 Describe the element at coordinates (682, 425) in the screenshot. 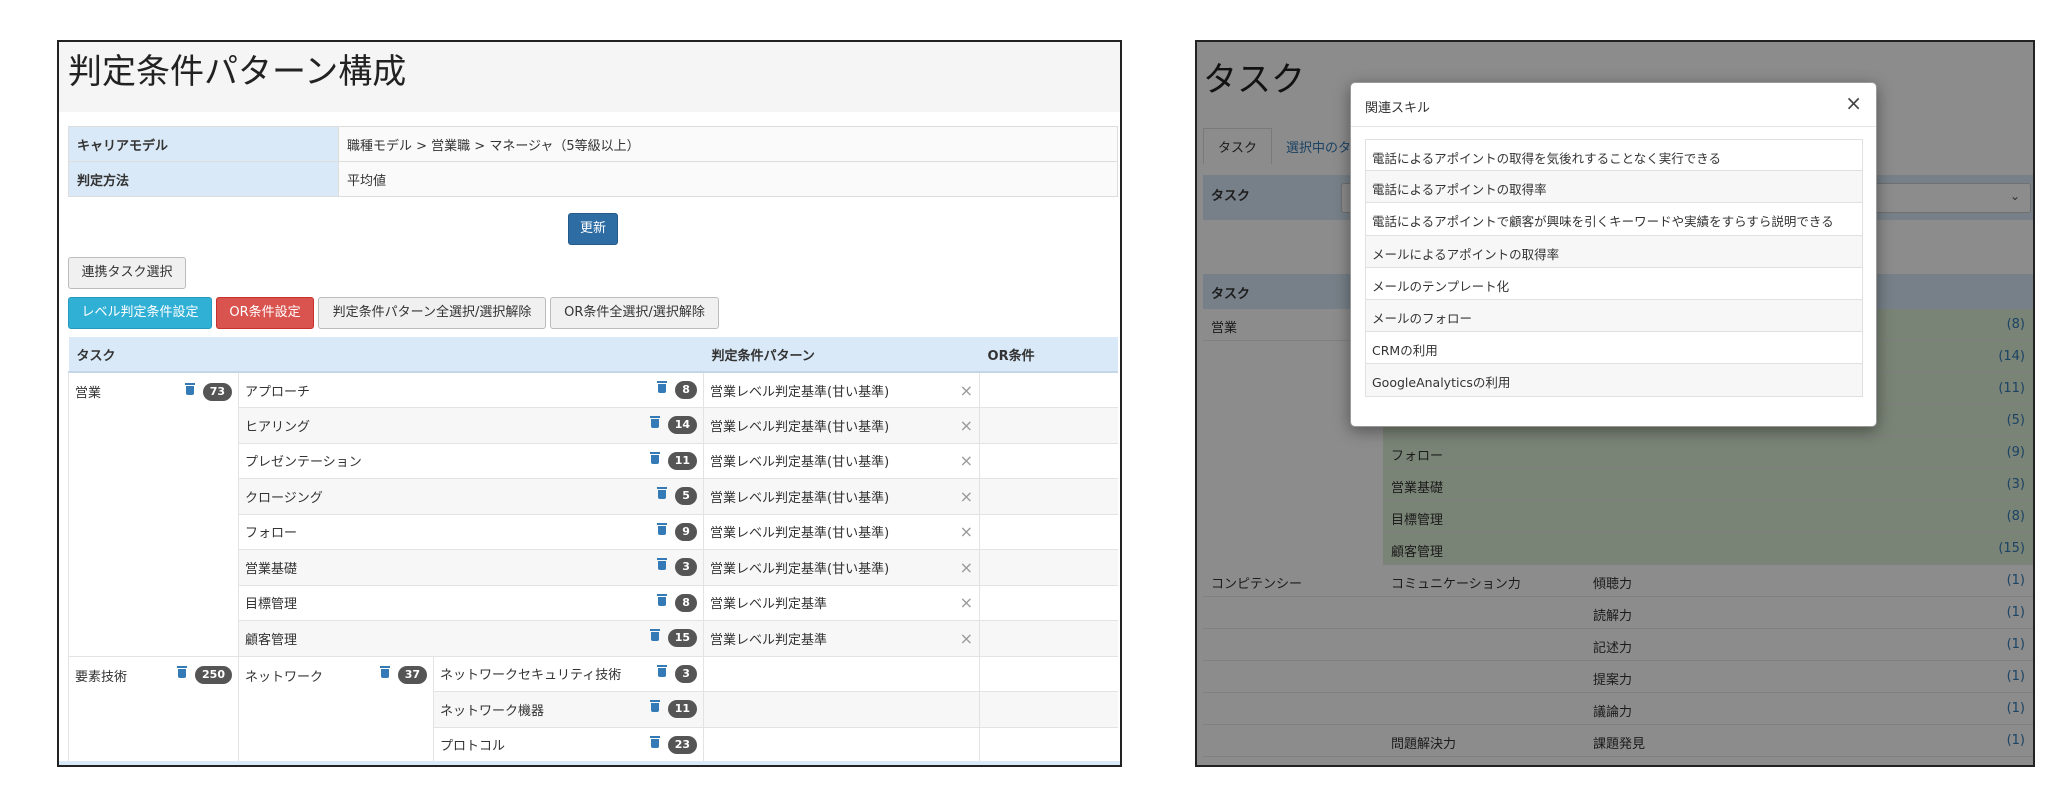

I see `count-badge: 14` at that location.